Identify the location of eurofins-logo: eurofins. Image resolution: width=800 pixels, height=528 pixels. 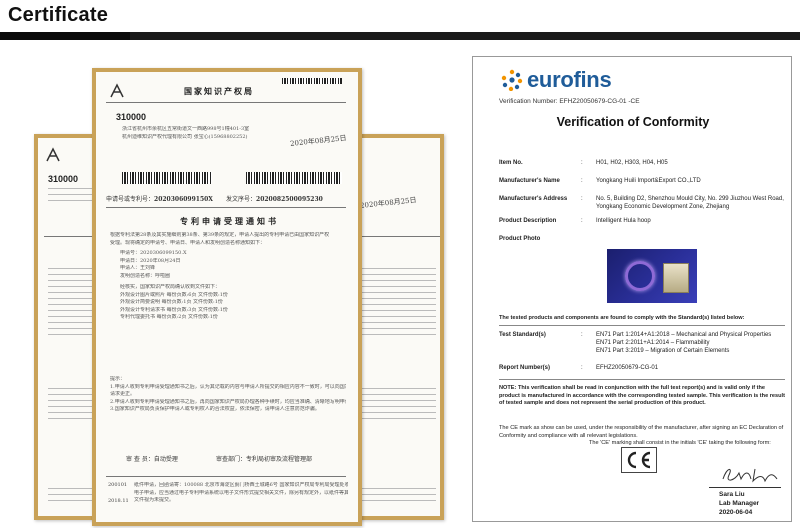
(556, 80).